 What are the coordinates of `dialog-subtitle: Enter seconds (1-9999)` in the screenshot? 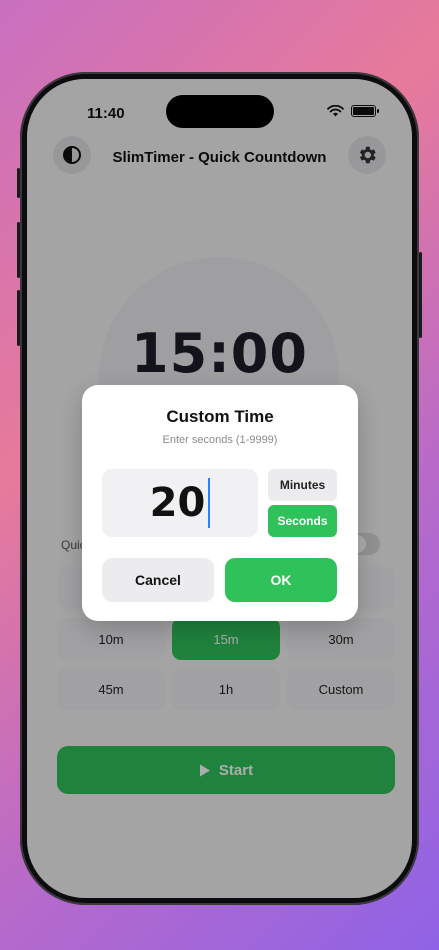 It's located at (220, 440).